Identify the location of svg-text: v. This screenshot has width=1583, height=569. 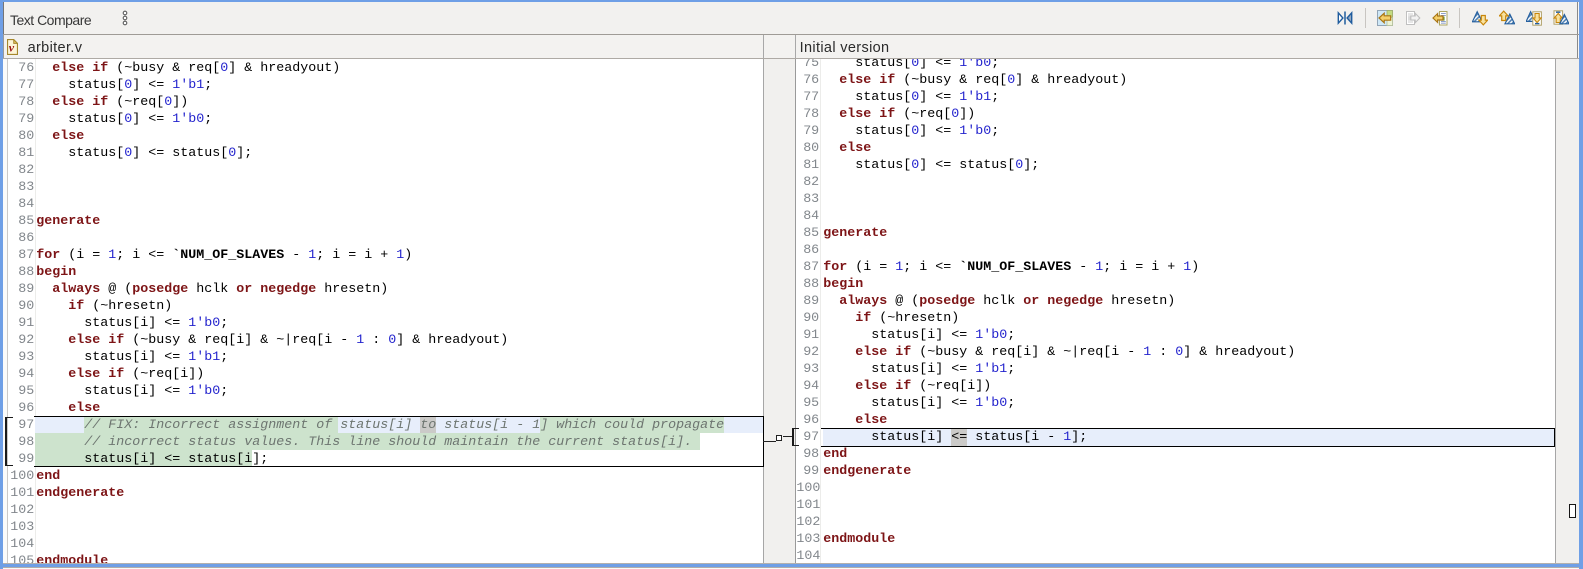
(12, 47).